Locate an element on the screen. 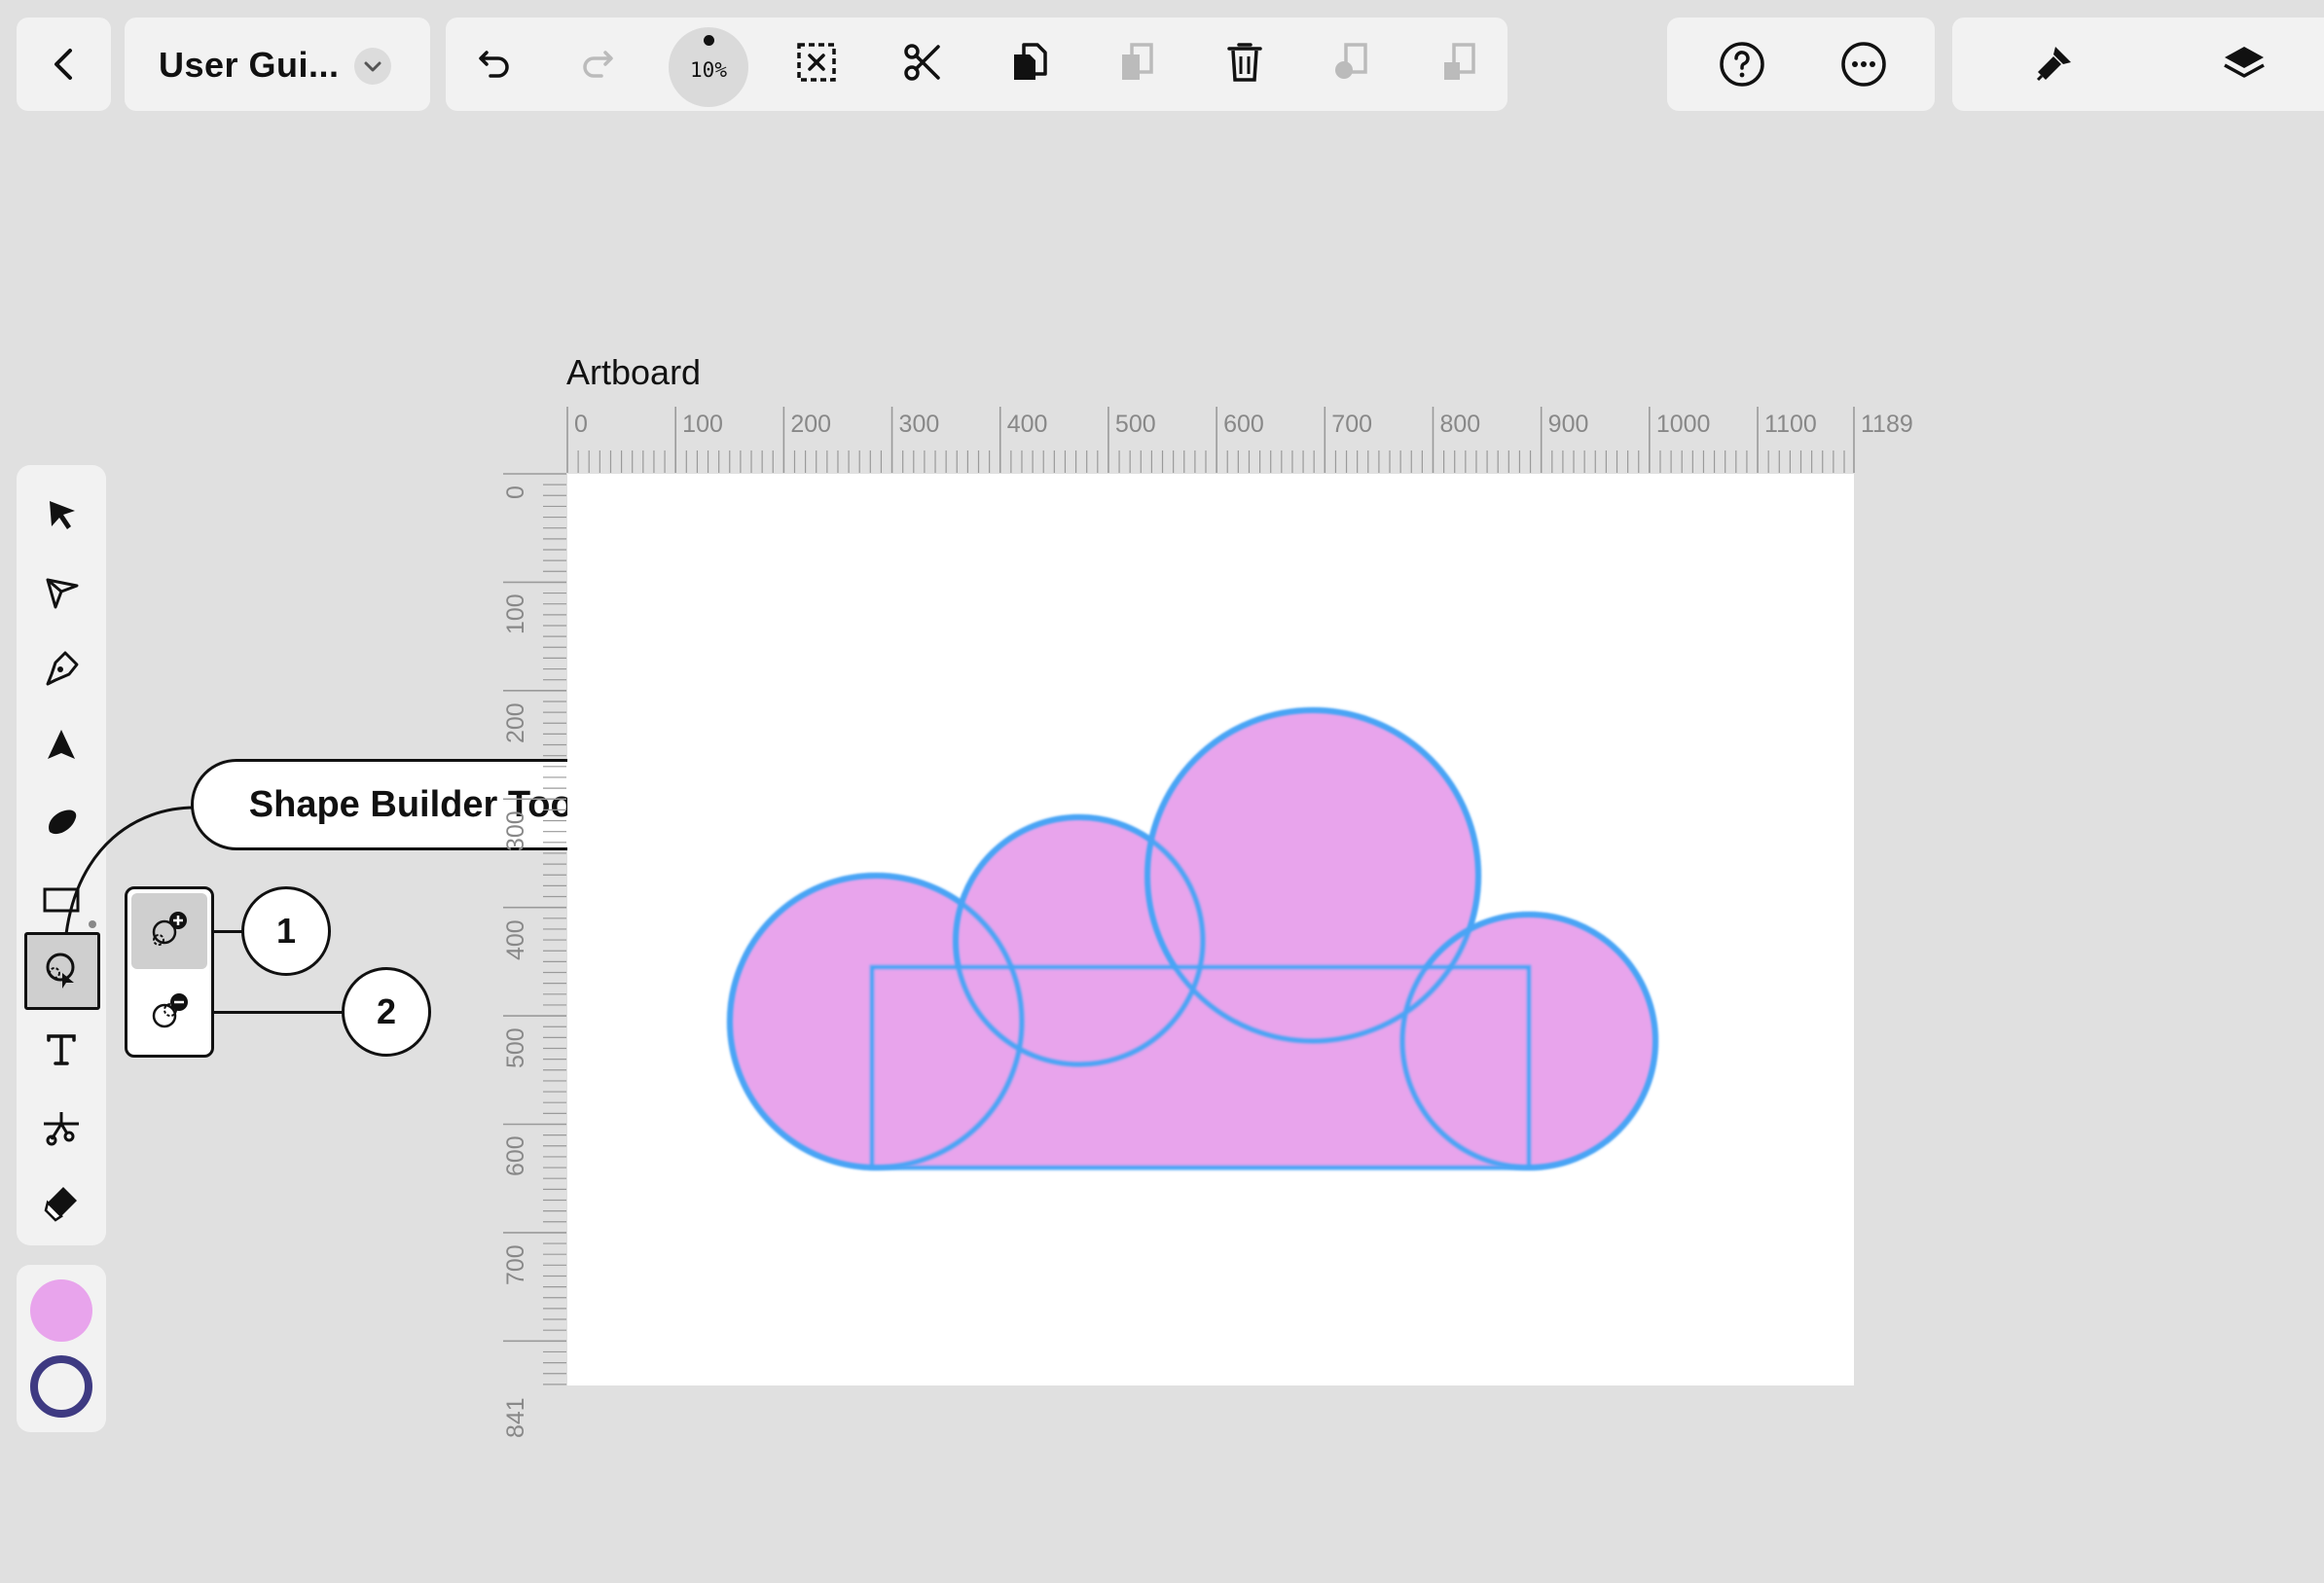 The height and width of the screenshot is (1583, 2324). redo-icon is located at coordinates (598, 64).